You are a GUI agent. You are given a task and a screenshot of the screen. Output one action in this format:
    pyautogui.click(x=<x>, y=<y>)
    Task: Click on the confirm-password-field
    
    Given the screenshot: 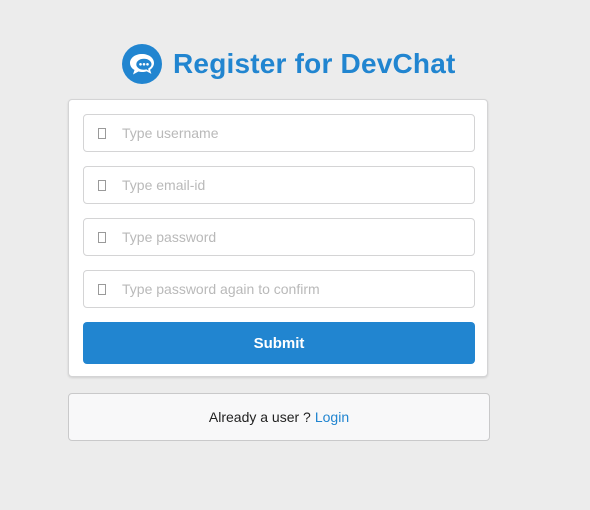 What is the action you would take?
    pyautogui.click(x=279, y=289)
    